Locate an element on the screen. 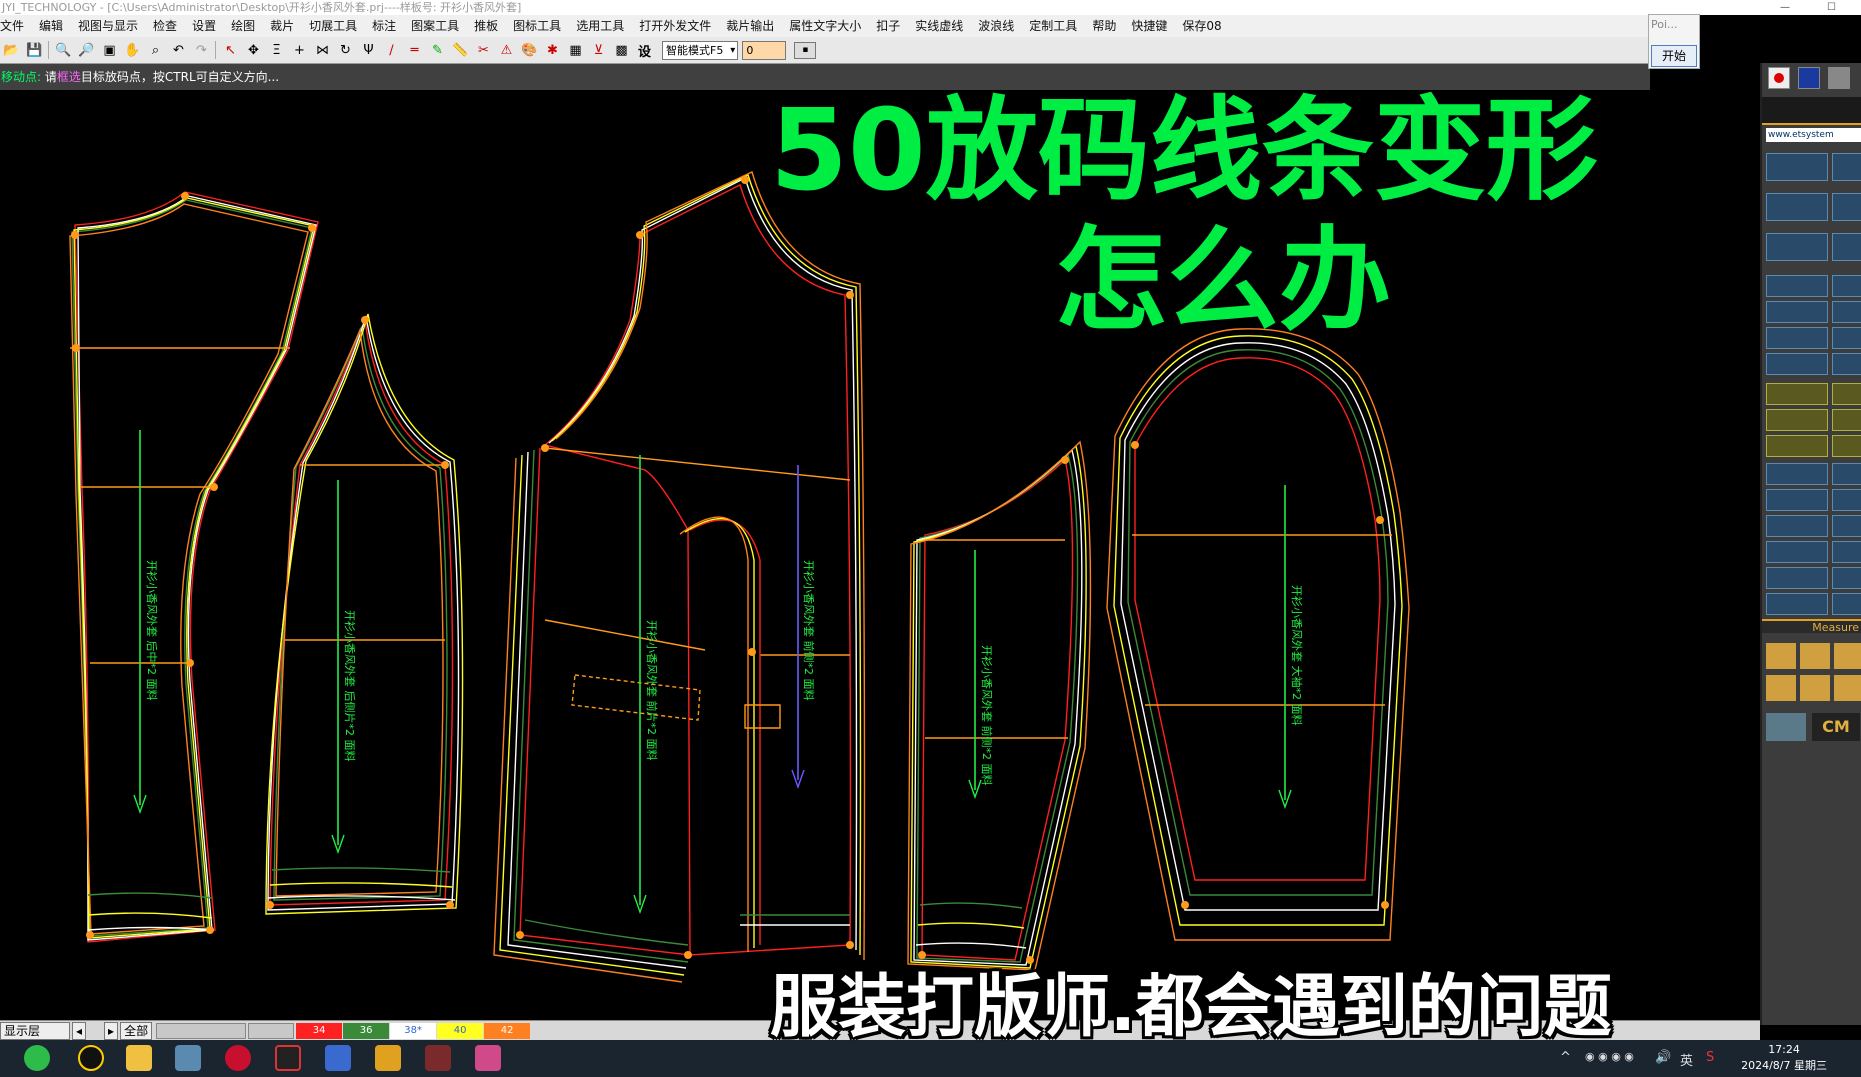 This screenshot has width=1861, height=1077. mark-icon: ⚠ is located at coordinates (506, 50).